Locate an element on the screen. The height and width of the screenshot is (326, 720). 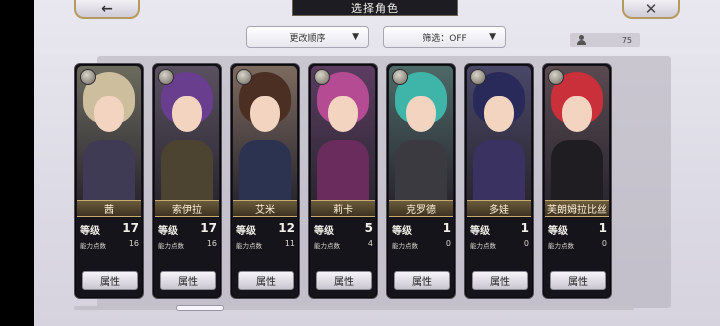
sort-order-label: 更改顺序 is located at coordinates (307, 38).